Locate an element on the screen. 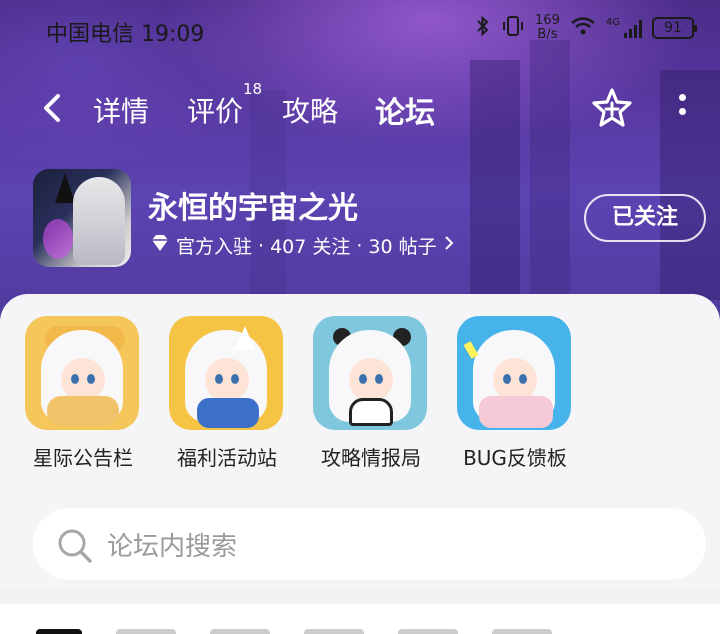 This screenshot has height=634, width=720. tab-review: 评价 is located at coordinates (215, 110).